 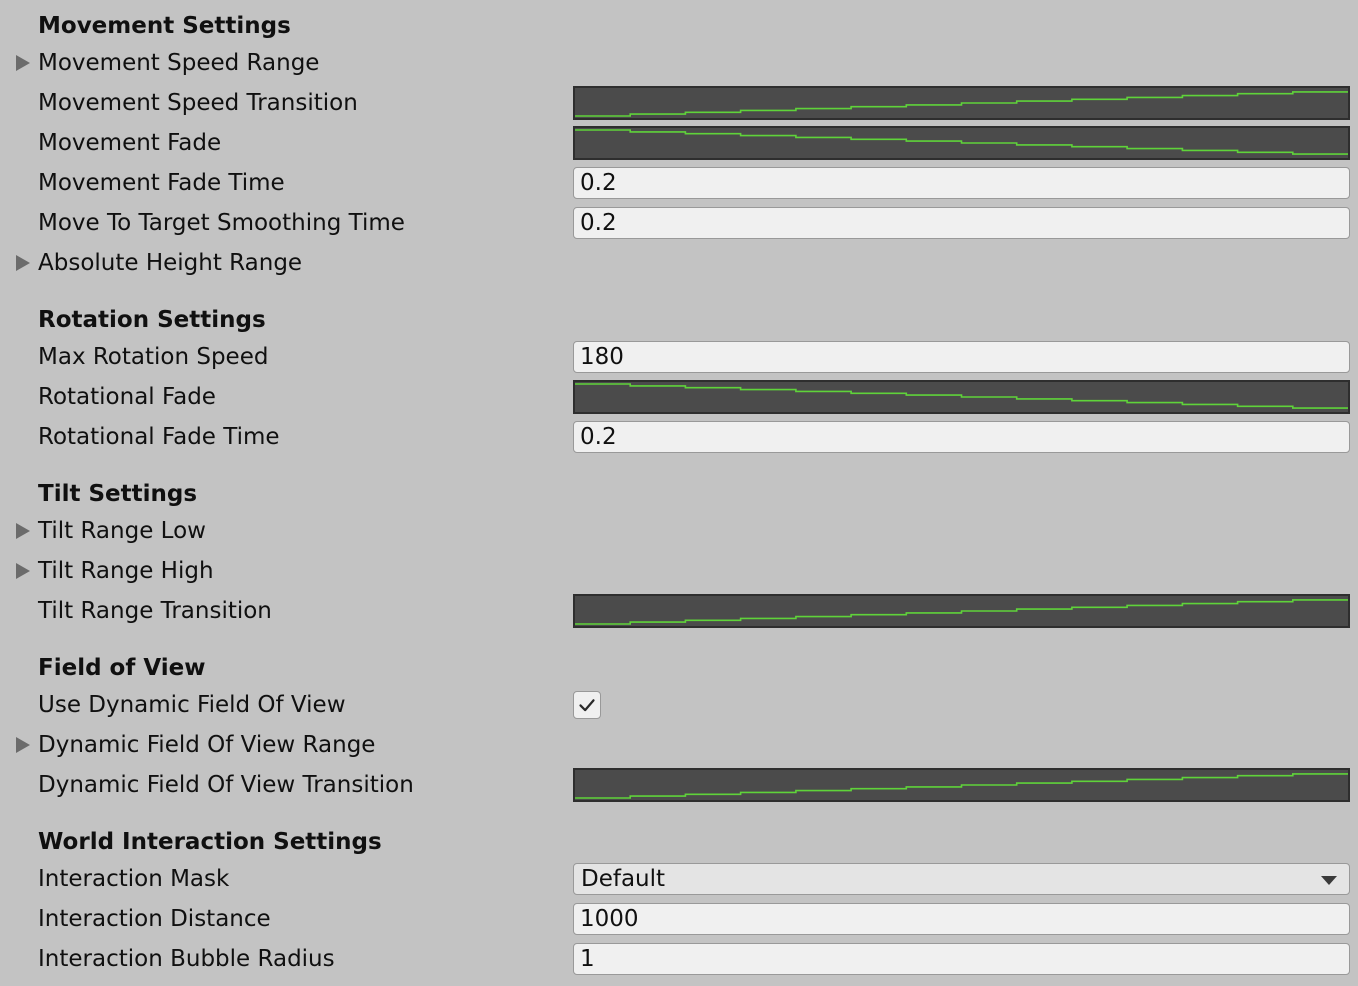 I want to click on field-label: Tilt Range Transition, so click(x=155, y=611).